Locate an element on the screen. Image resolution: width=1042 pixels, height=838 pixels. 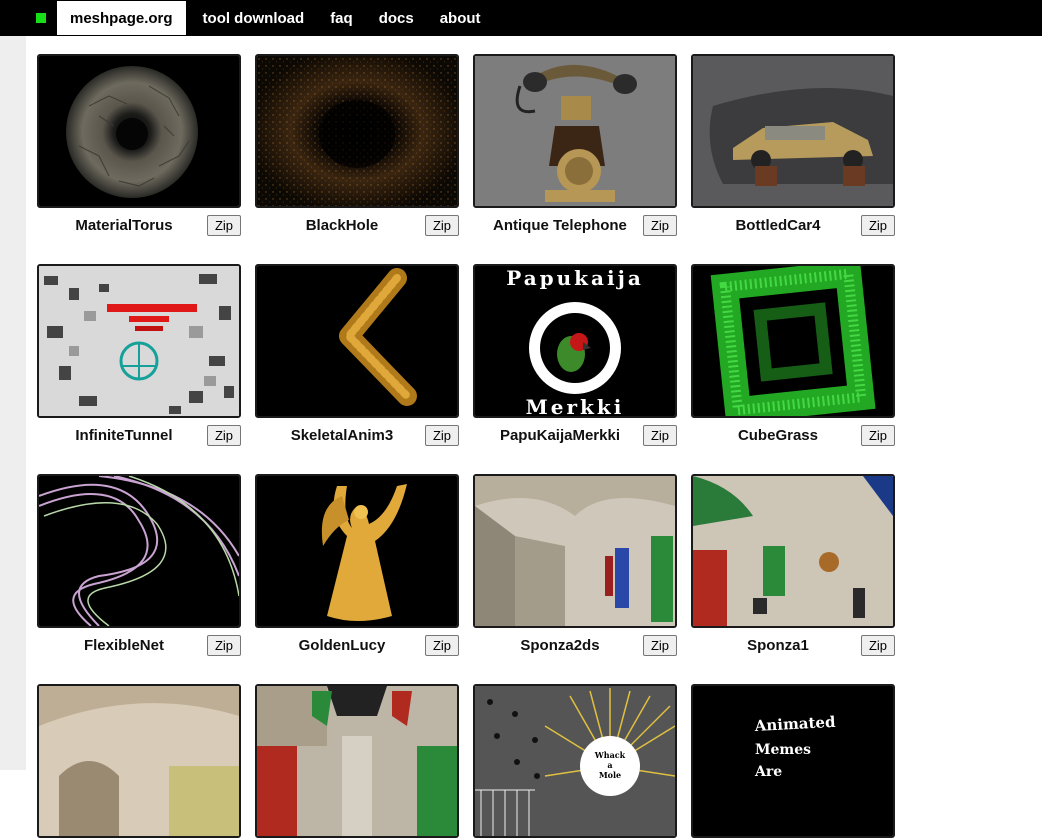
thumbnail-parrot-badge: Papukaija Merkki is located at coordinates (575, 341).